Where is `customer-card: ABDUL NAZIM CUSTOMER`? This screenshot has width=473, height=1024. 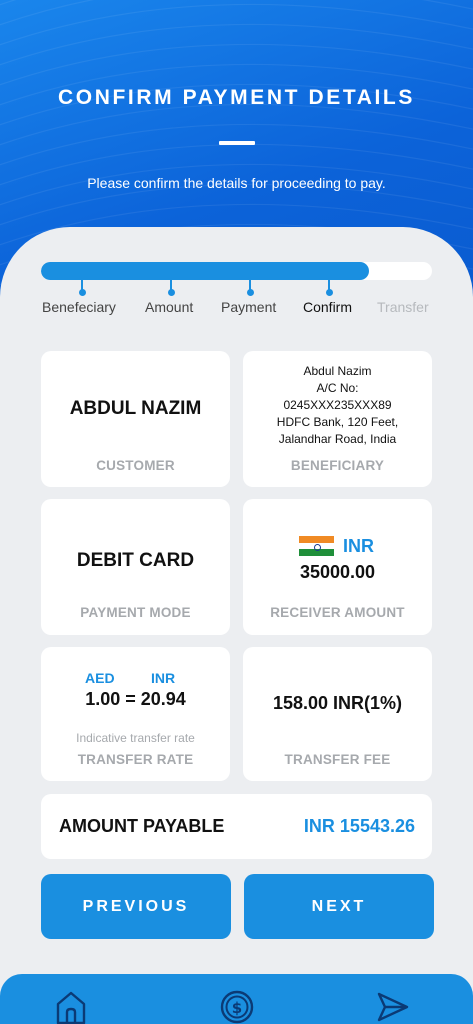 customer-card: ABDUL NAZIM CUSTOMER is located at coordinates (135, 419).